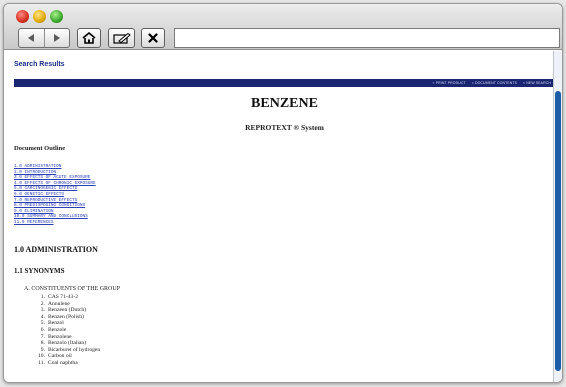 Image resolution: width=566 pixels, height=387 pixels. I want to click on group-label: A. CONSTITUENTS OF THE GROUP, so click(72, 289).